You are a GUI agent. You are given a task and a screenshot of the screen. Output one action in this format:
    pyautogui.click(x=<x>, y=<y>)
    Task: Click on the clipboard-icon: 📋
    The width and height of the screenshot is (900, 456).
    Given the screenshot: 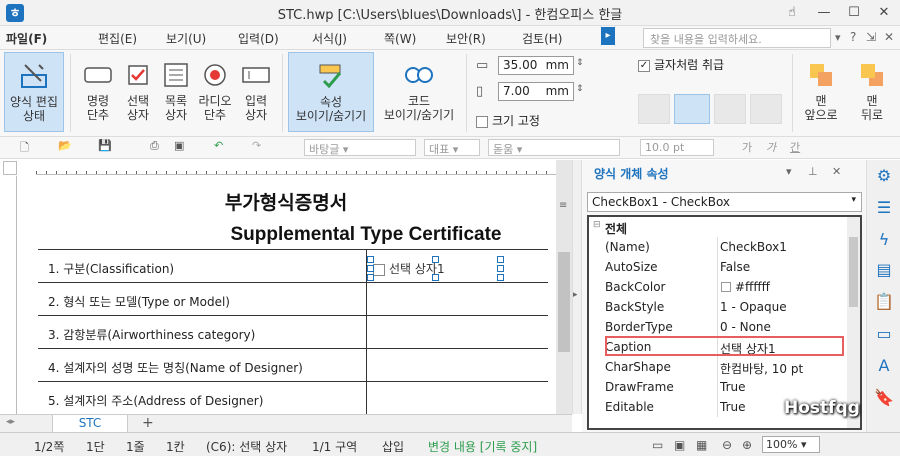 What is the action you would take?
    pyautogui.click(x=884, y=302)
    